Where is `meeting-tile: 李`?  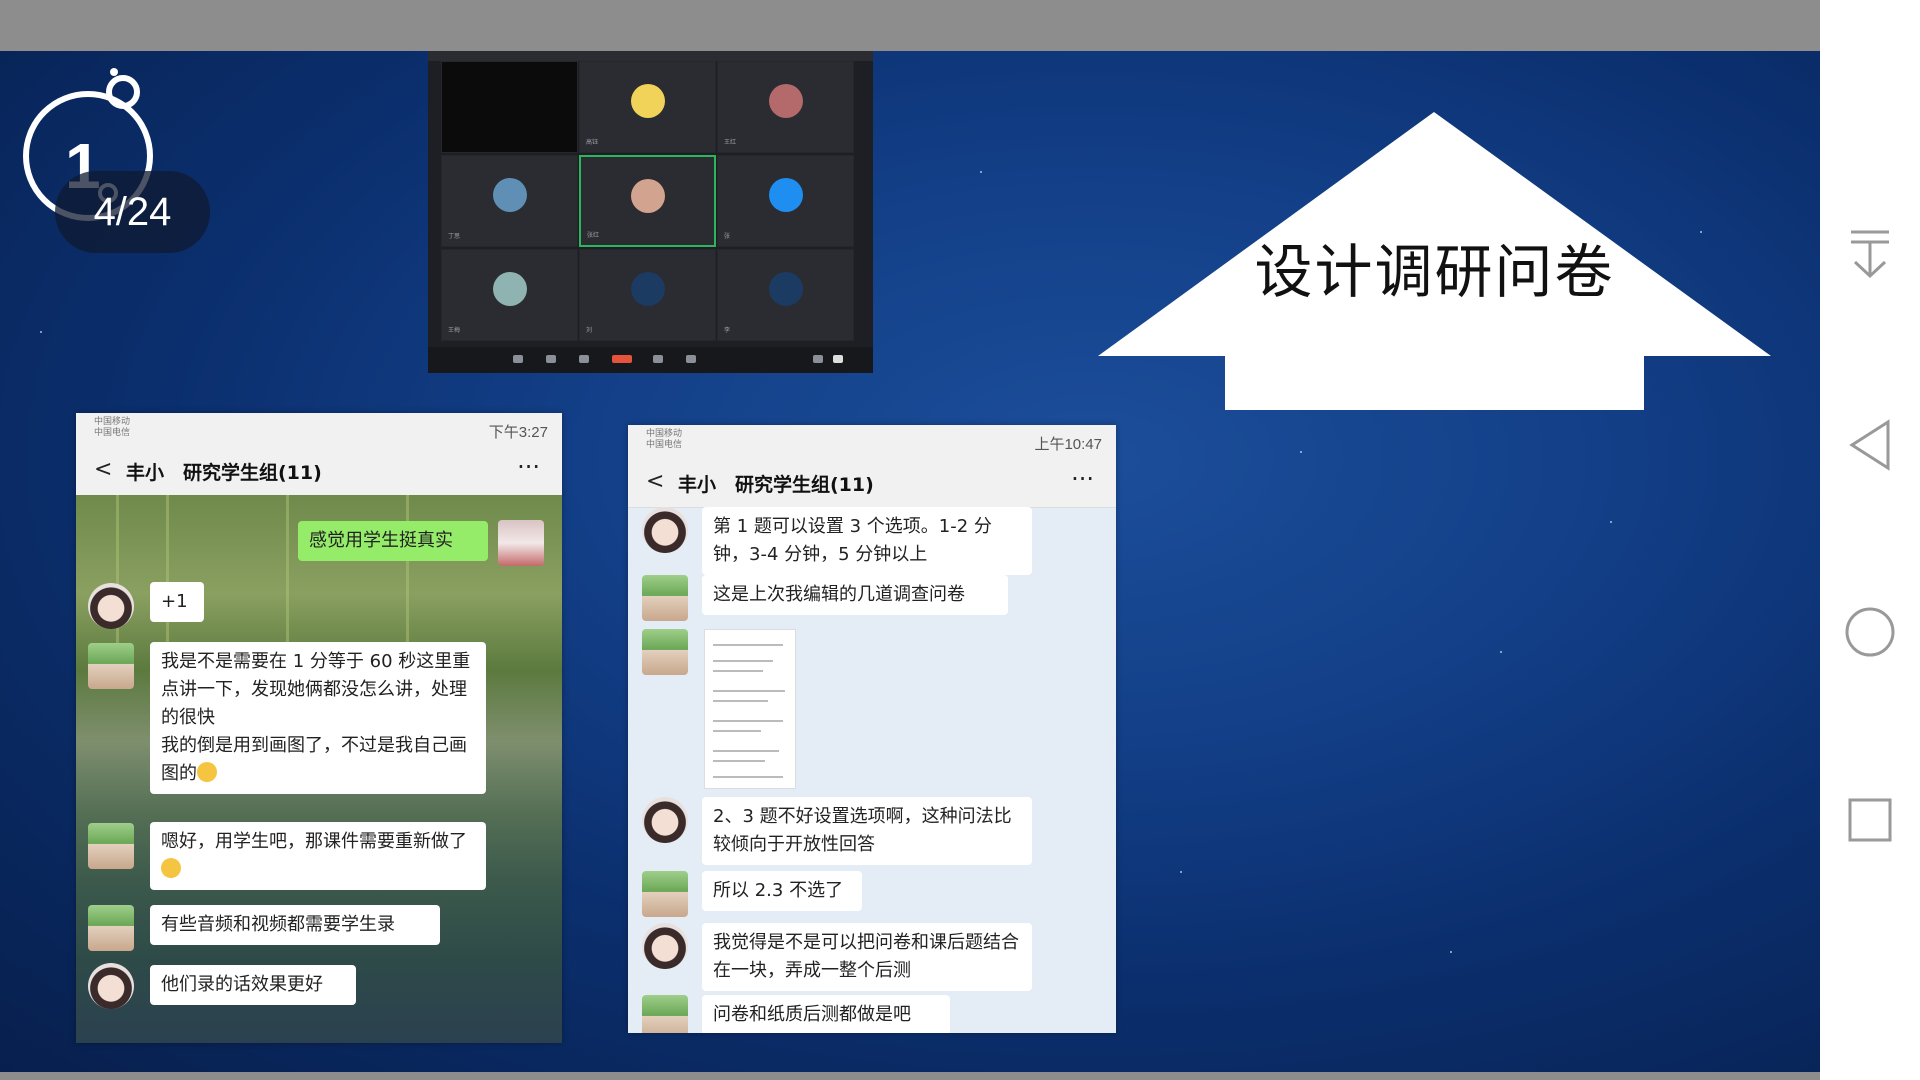
meeting-tile: 李 is located at coordinates (785, 295).